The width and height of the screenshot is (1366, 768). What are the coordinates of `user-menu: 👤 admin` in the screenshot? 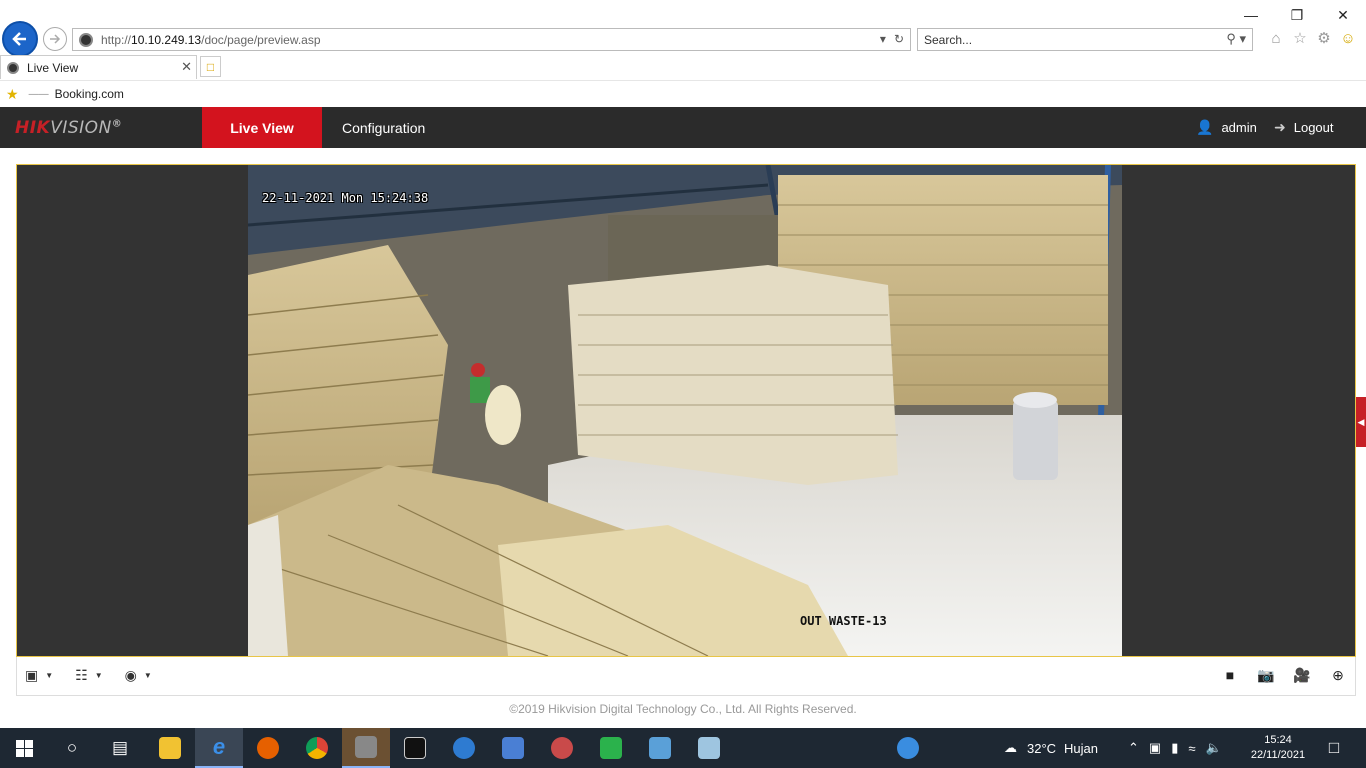 It's located at (1226, 127).